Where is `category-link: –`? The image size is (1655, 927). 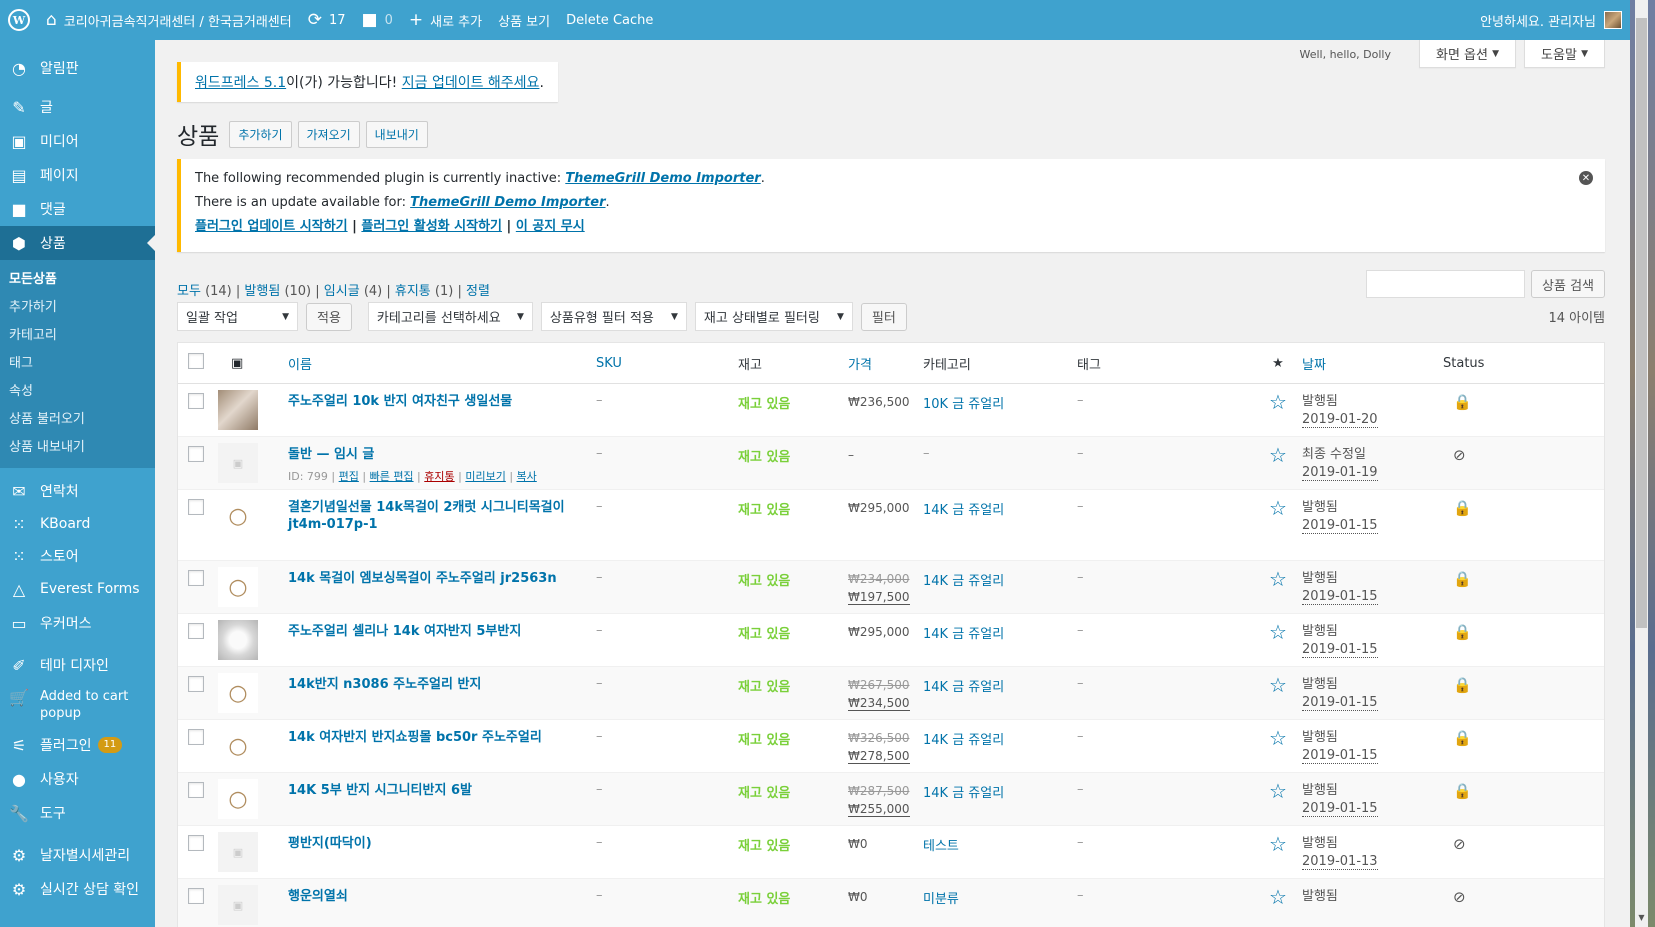
category-link: – is located at coordinates (926, 453).